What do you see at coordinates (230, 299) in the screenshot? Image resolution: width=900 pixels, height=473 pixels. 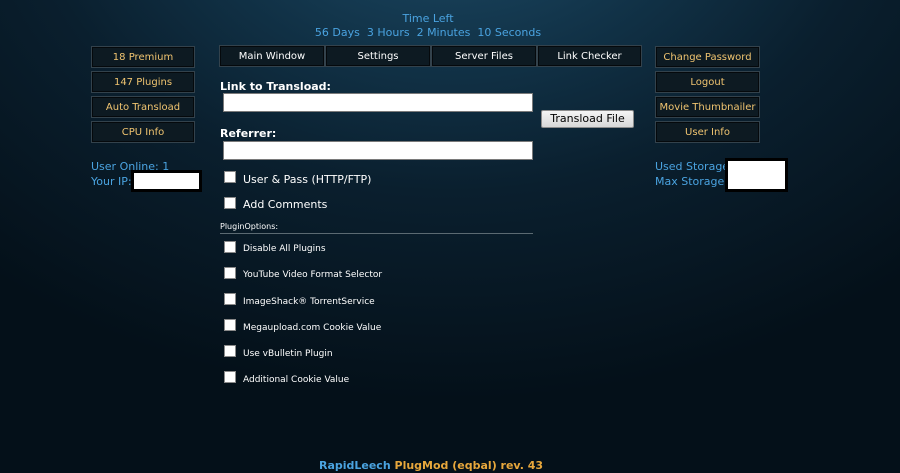 I see `imageshack-torrent-checkbox` at bounding box center [230, 299].